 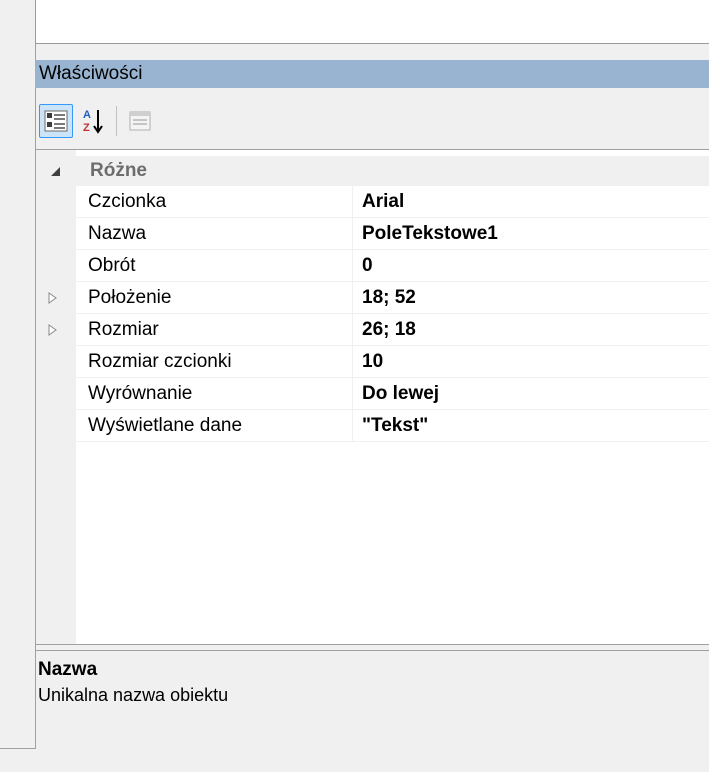 What do you see at coordinates (56, 397) in the screenshot?
I see `grid-gutter` at bounding box center [56, 397].